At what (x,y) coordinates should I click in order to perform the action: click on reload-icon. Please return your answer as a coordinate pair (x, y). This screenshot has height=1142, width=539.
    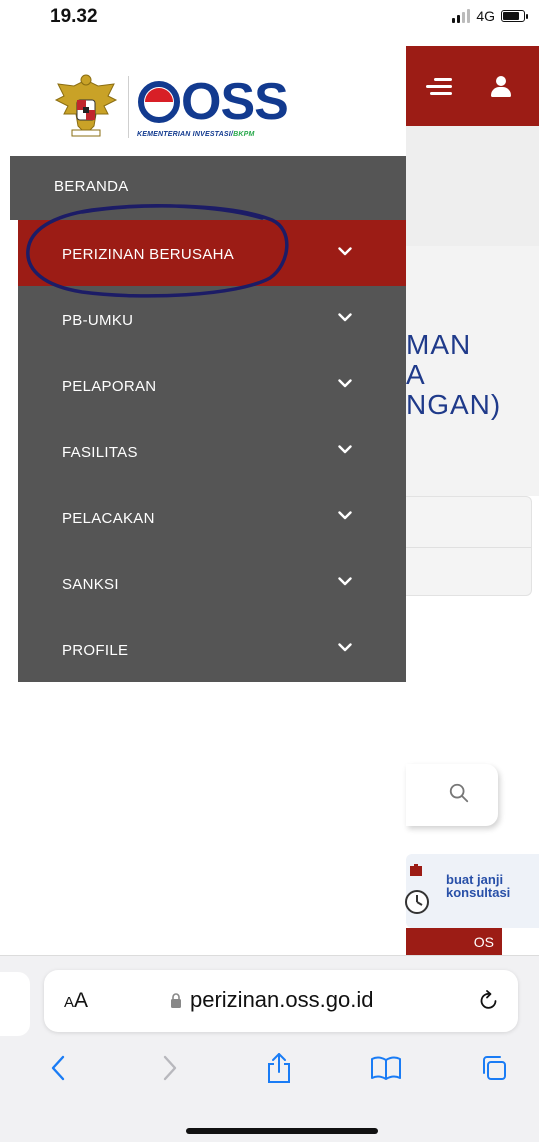
    Looking at the image, I should click on (489, 1001).